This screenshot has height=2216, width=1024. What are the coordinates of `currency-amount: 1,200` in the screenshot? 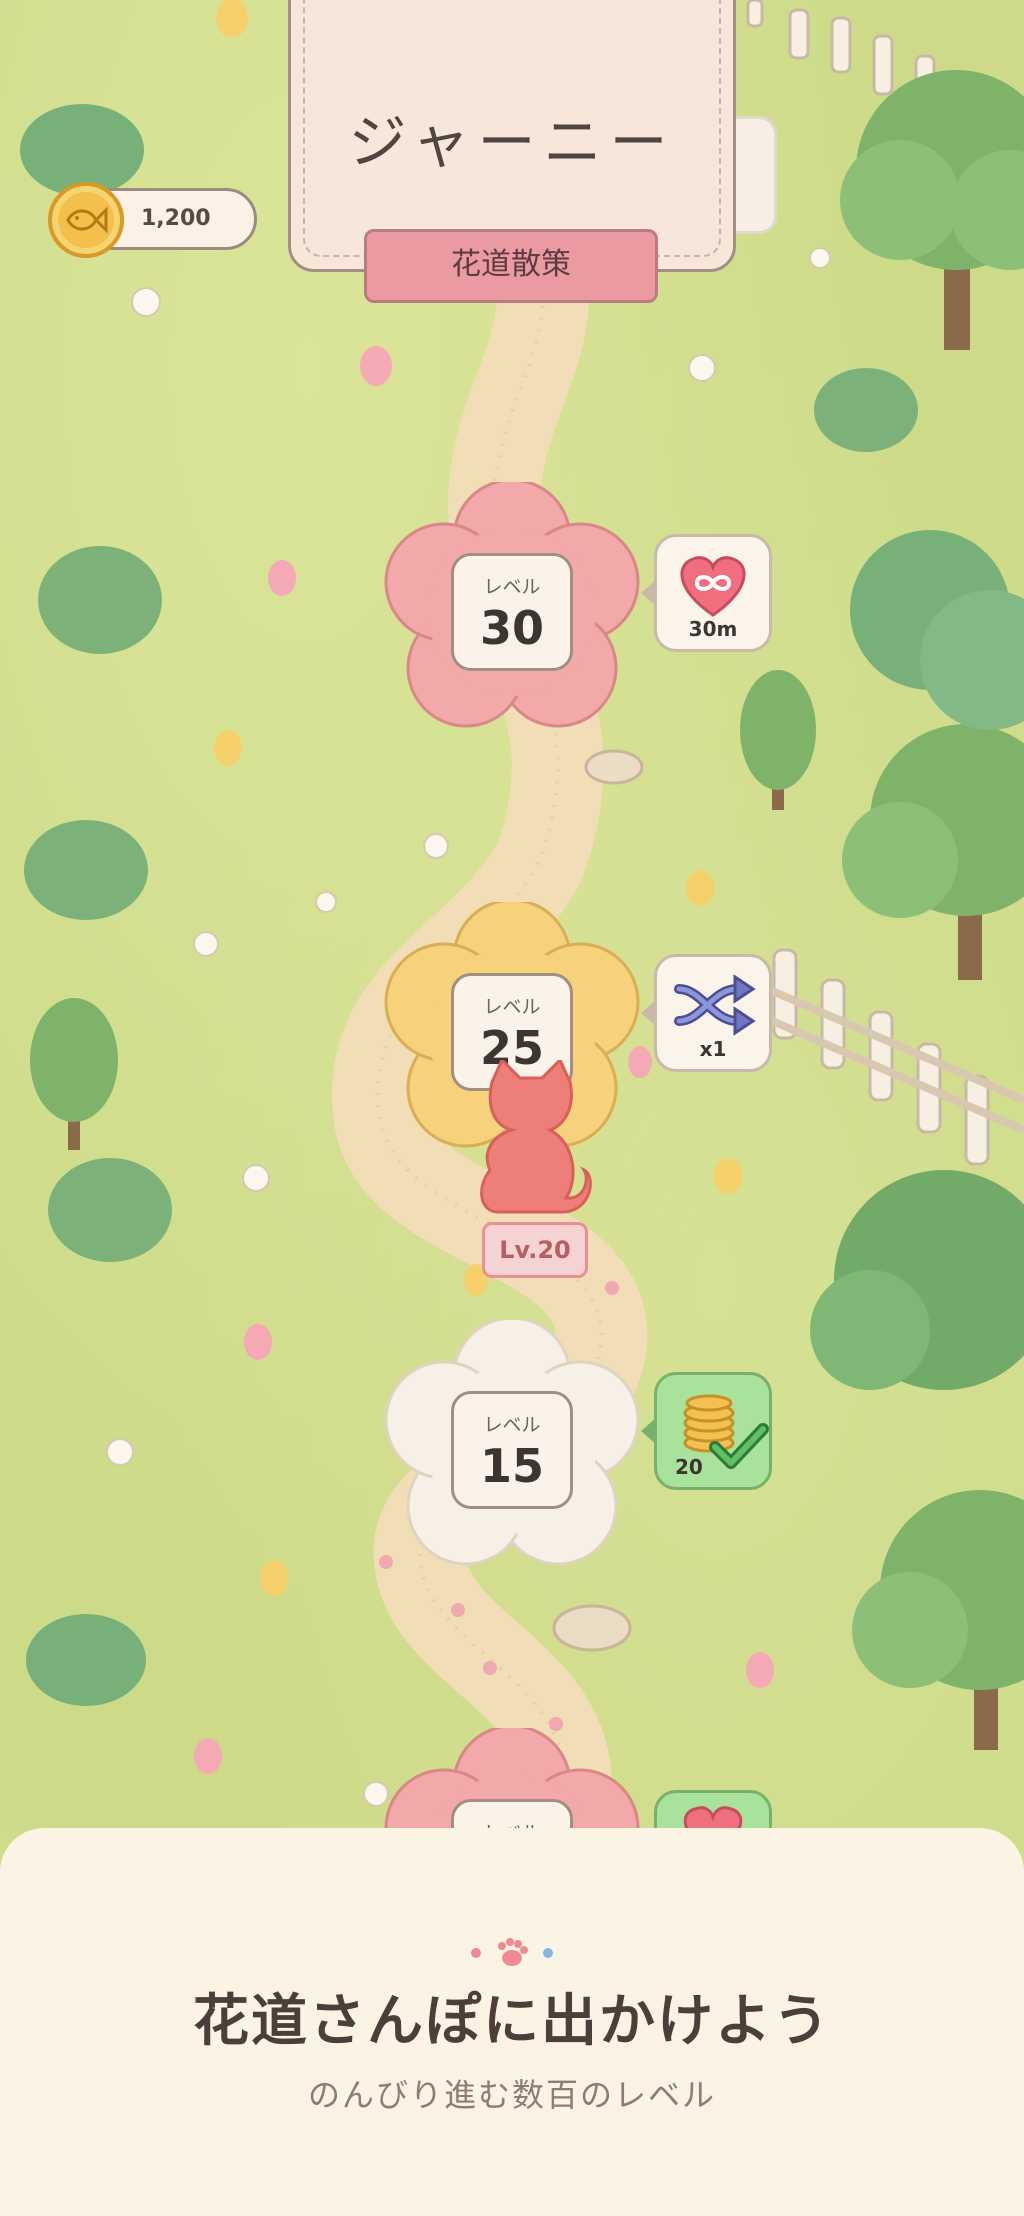 It's located at (176, 218).